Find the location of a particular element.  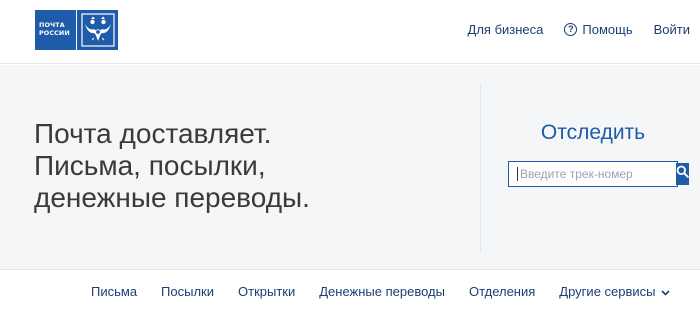

help-link-label: Помощь is located at coordinates (607, 29).